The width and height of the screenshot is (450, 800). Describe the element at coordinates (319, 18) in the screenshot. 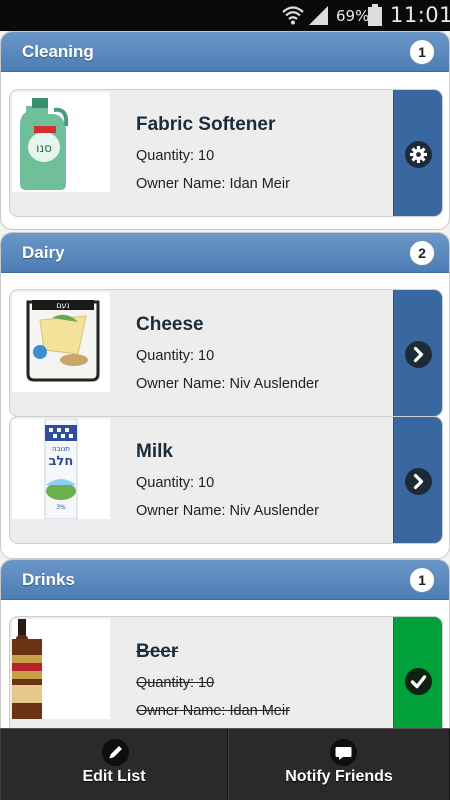

I see `signal-icon` at that location.